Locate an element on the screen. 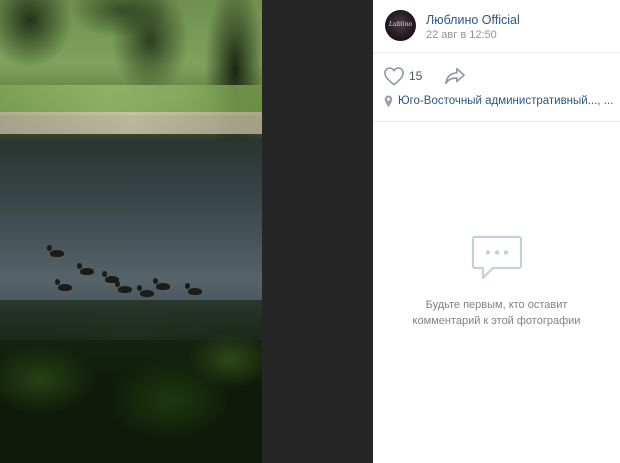 The height and width of the screenshot is (463, 620). share-button is located at coordinates (455, 78).